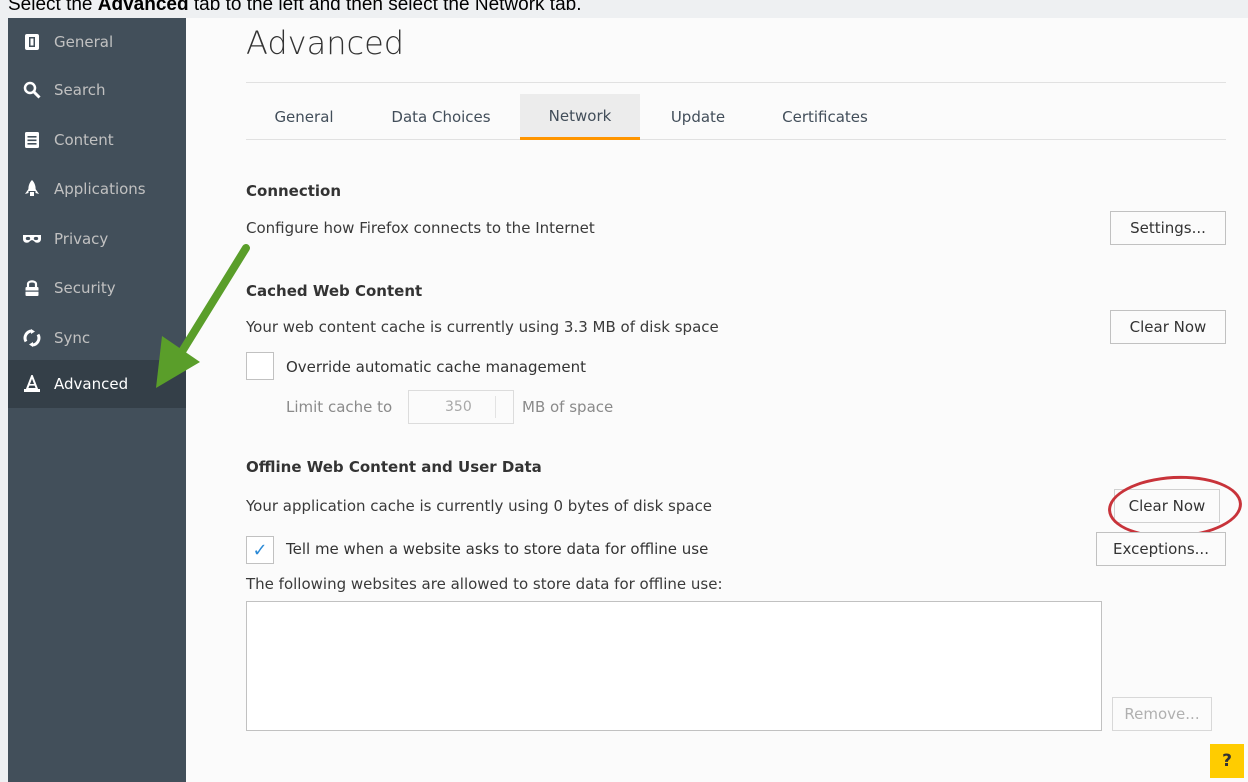 Image resolution: width=1248 pixels, height=782 pixels. I want to click on instruction-bold: Advanced, so click(143, 7).